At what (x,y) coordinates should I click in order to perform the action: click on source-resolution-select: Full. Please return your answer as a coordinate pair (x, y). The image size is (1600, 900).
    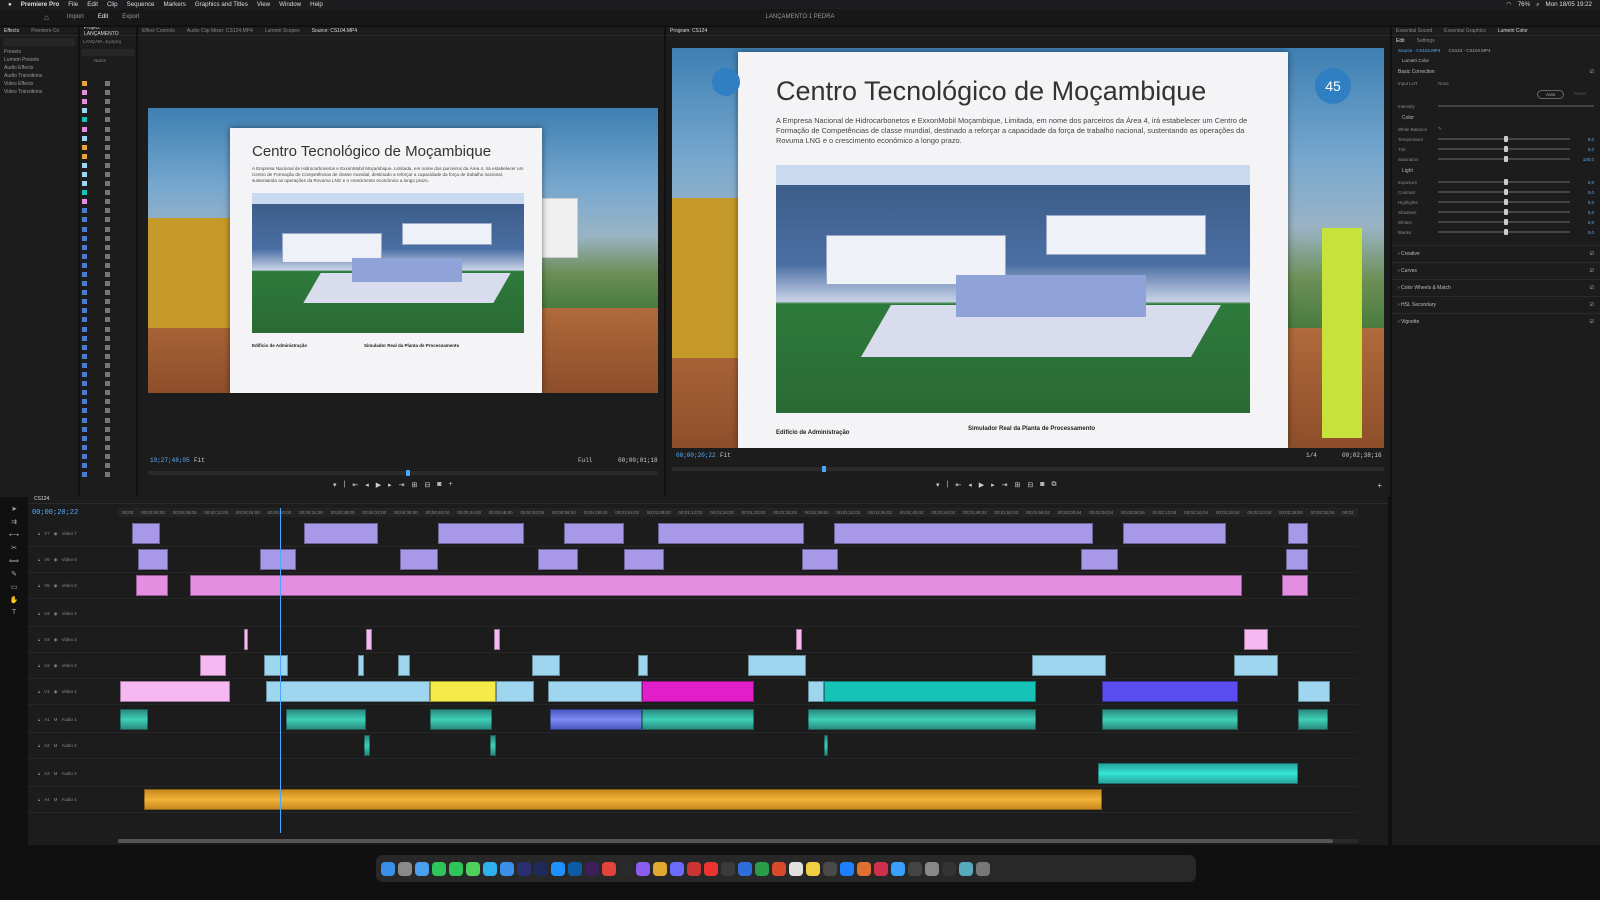
    Looking at the image, I should click on (585, 460).